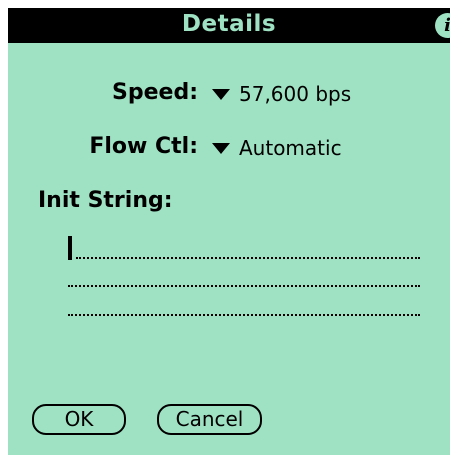 The image size is (450, 455). I want to click on ok-button: OK, so click(79, 419).